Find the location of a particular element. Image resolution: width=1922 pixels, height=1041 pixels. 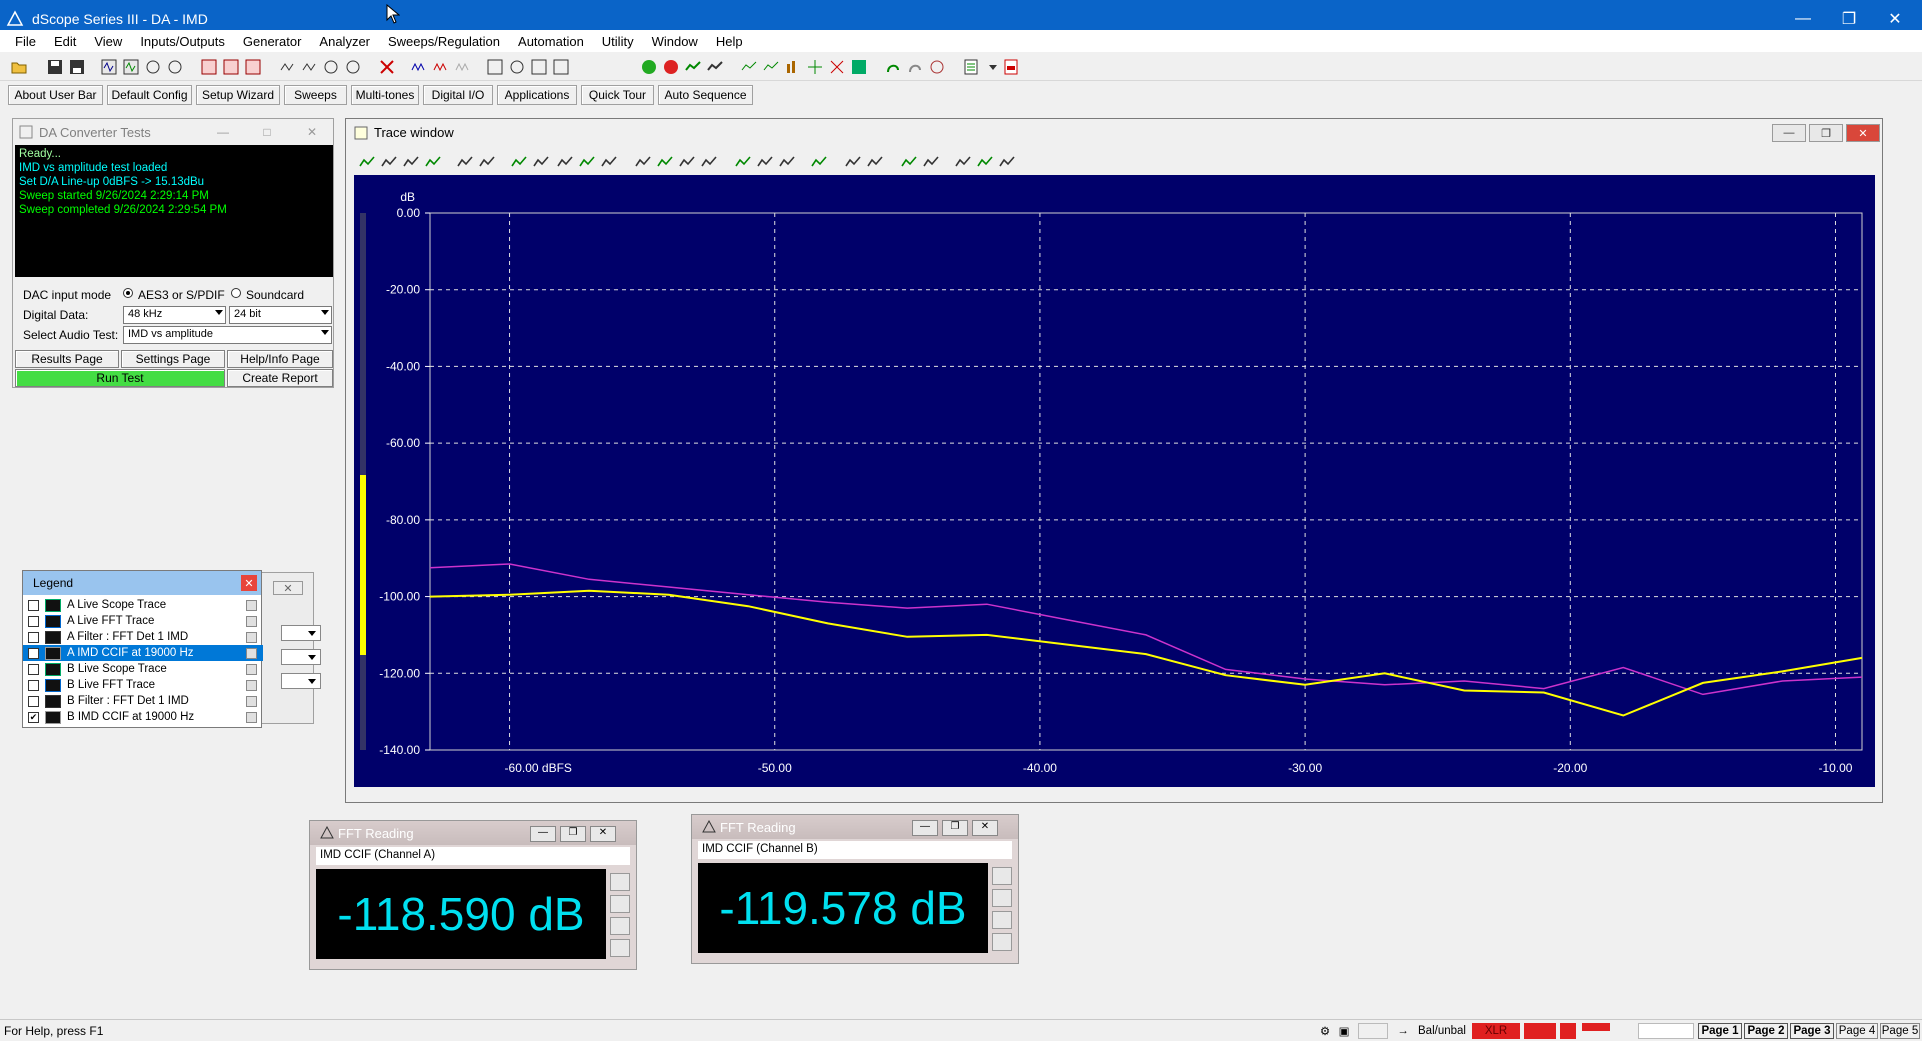

cursor-c-icon is located at coordinates (687, 162).